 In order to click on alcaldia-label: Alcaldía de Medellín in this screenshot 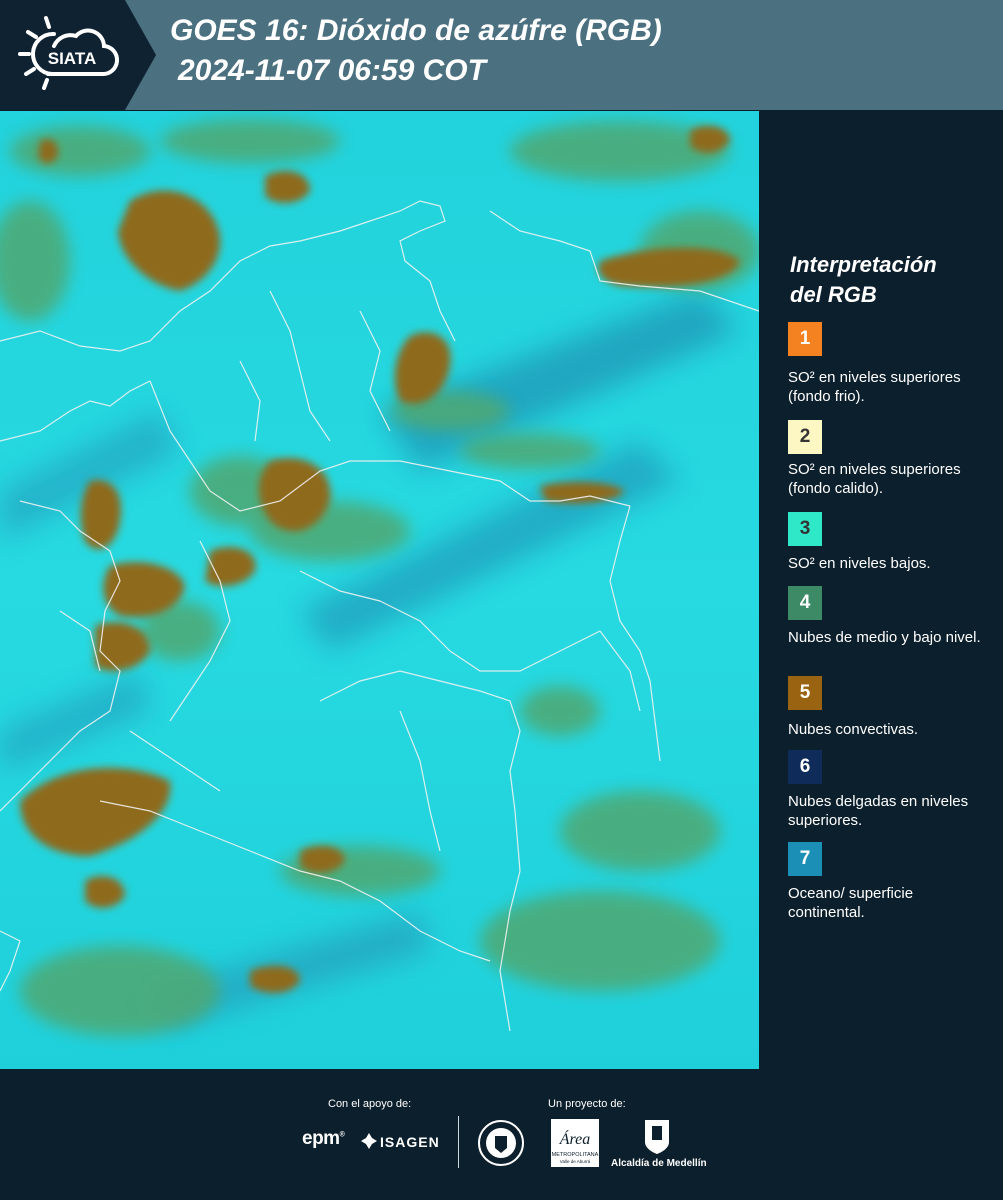, I will do `click(659, 1163)`.